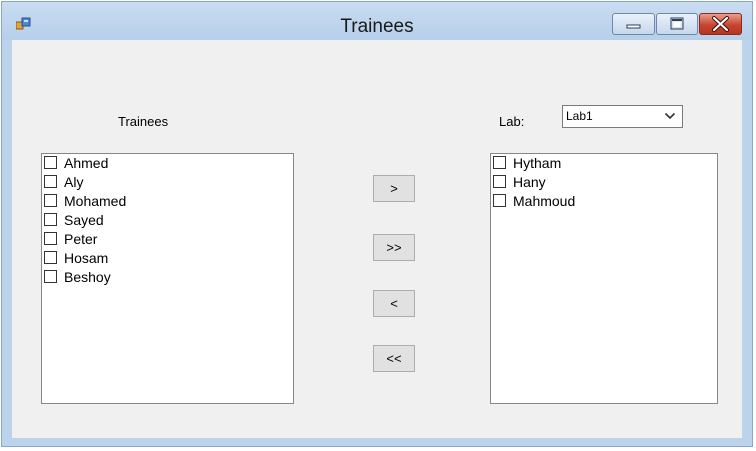  What do you see at coordinates (143, 121) in the screenshot?
I see `trainees-label: Trainees` at bounding box center [143, 121].